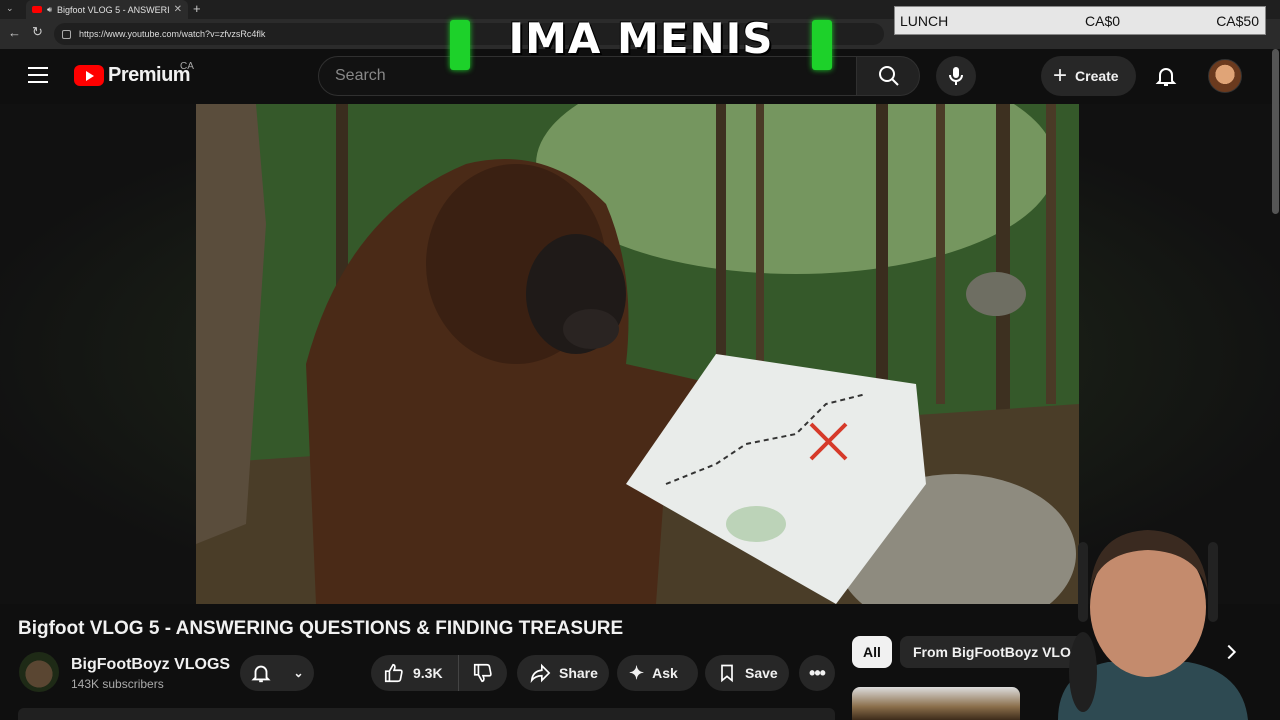  I want to click on like-count: 9.3K, so click(428, 673).